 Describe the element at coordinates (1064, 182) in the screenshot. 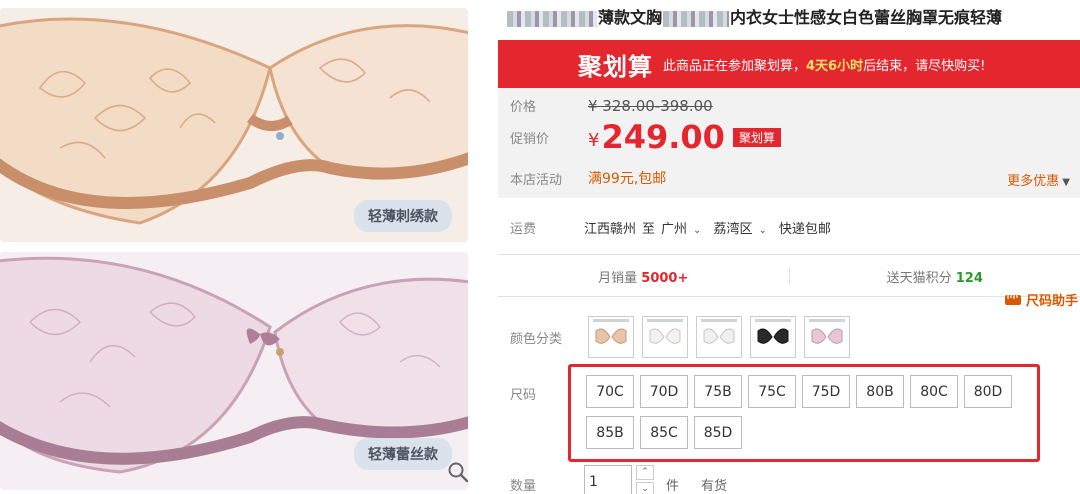

I see `chevron-down-icon: ▼` at that location.